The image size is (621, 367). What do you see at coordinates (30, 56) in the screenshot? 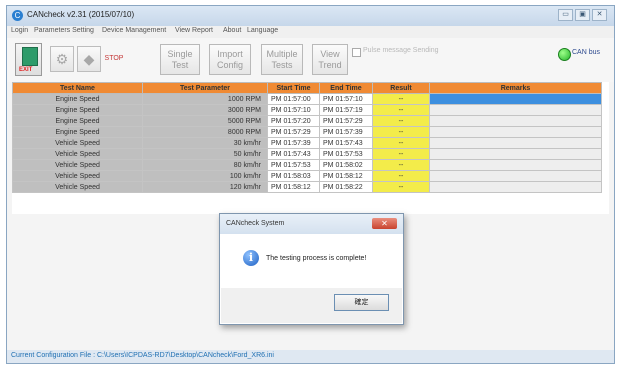
I see `exit-door-icon` at bounding box center [30, 56].